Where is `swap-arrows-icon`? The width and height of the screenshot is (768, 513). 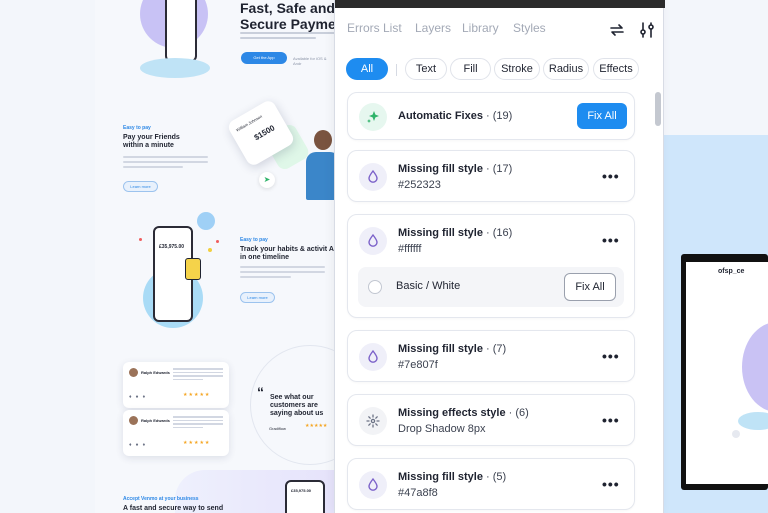
swap-arrows-icon is located at coordinates (618, 30).